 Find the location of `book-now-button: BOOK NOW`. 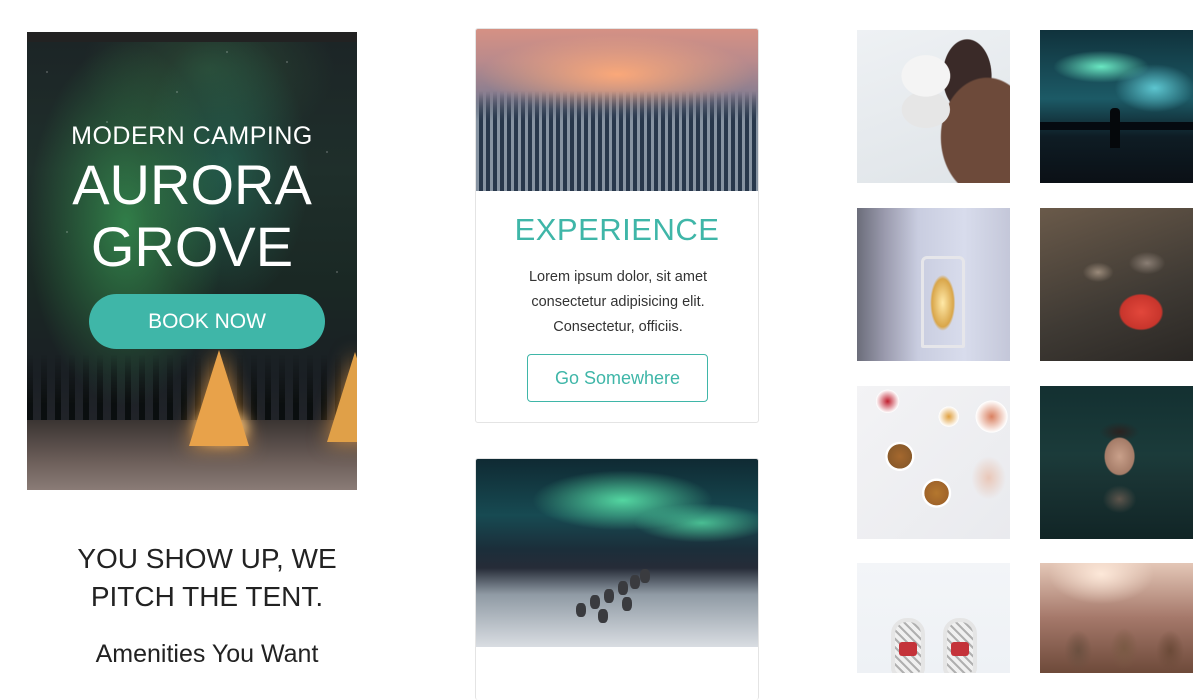

book-now-button: BOOK NOW is located at coordinates (207, 321).